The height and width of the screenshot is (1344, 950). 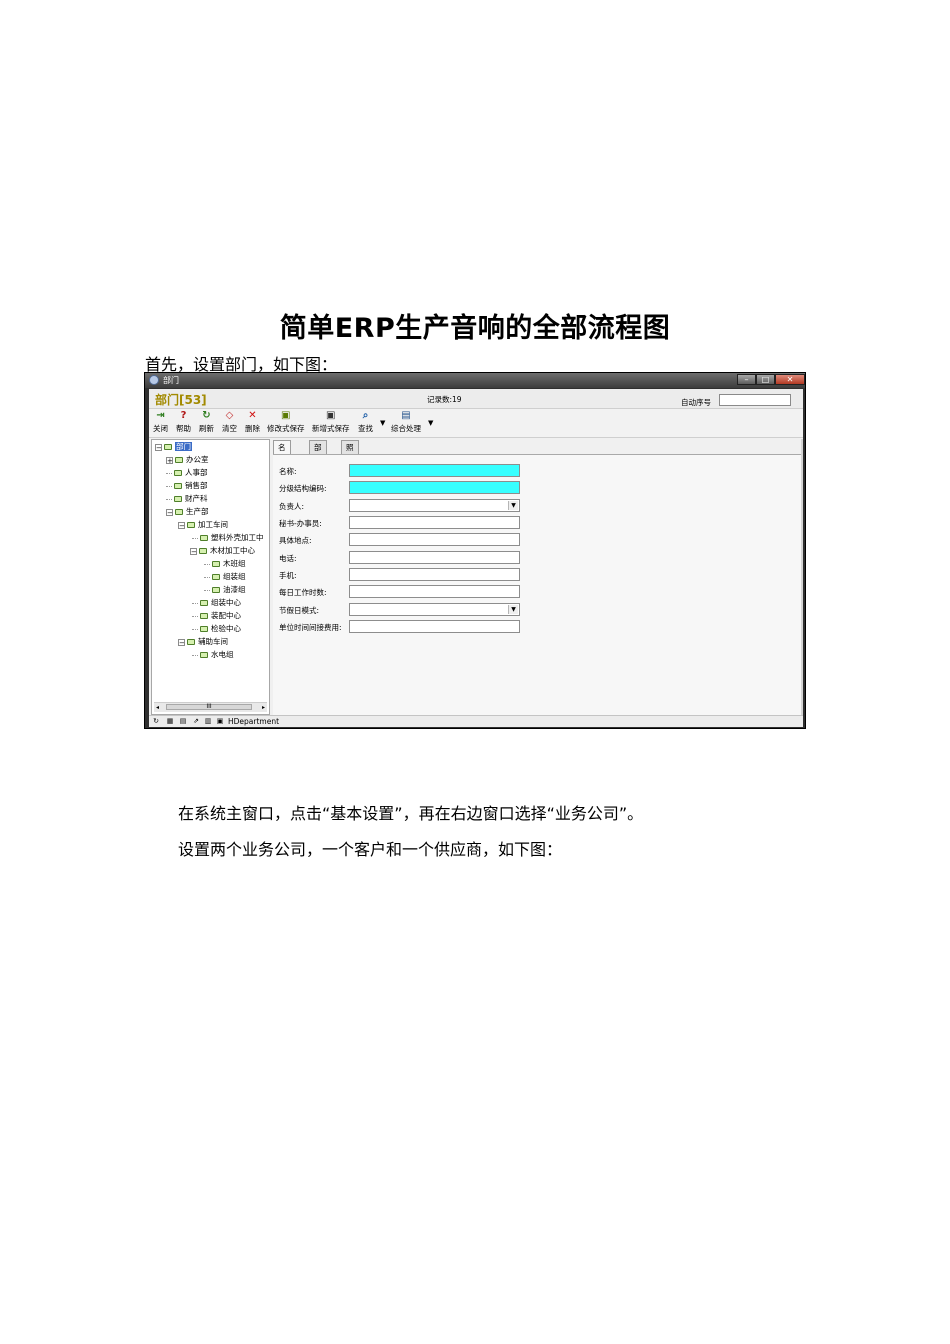 What do you see at coordinates (365, 415) in the screenshot?
I see `magnifier-icon: ⌕` at bounding box center [365, 415].